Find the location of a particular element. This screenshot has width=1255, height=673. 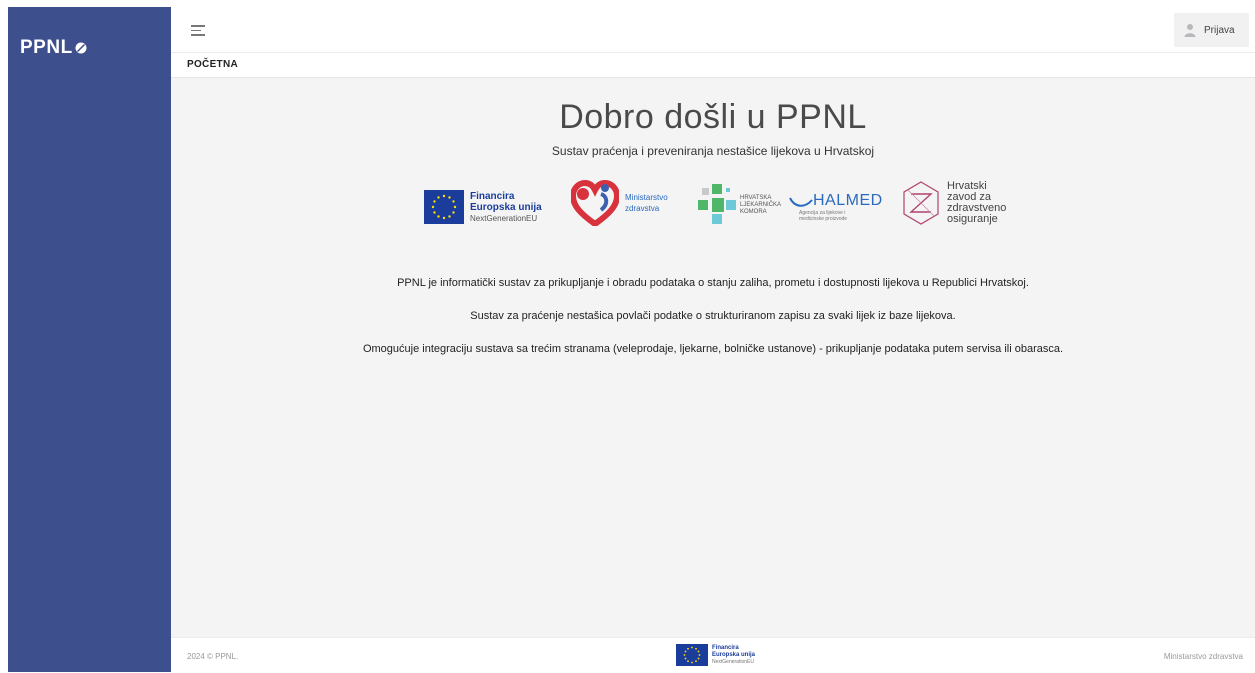

ministry-line2: zdravstva is located at coordinates (642, 208).